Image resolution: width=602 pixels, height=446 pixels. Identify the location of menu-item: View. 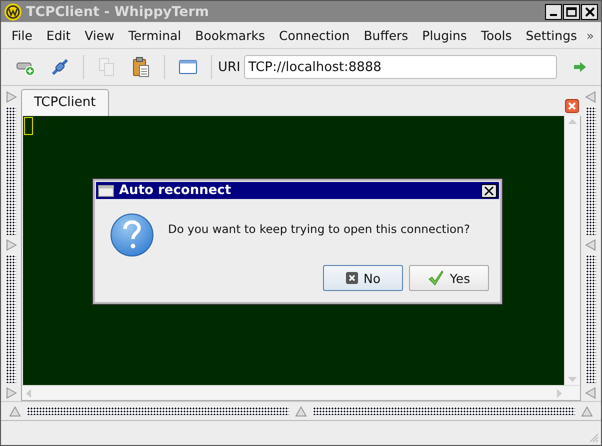
(99, 35).